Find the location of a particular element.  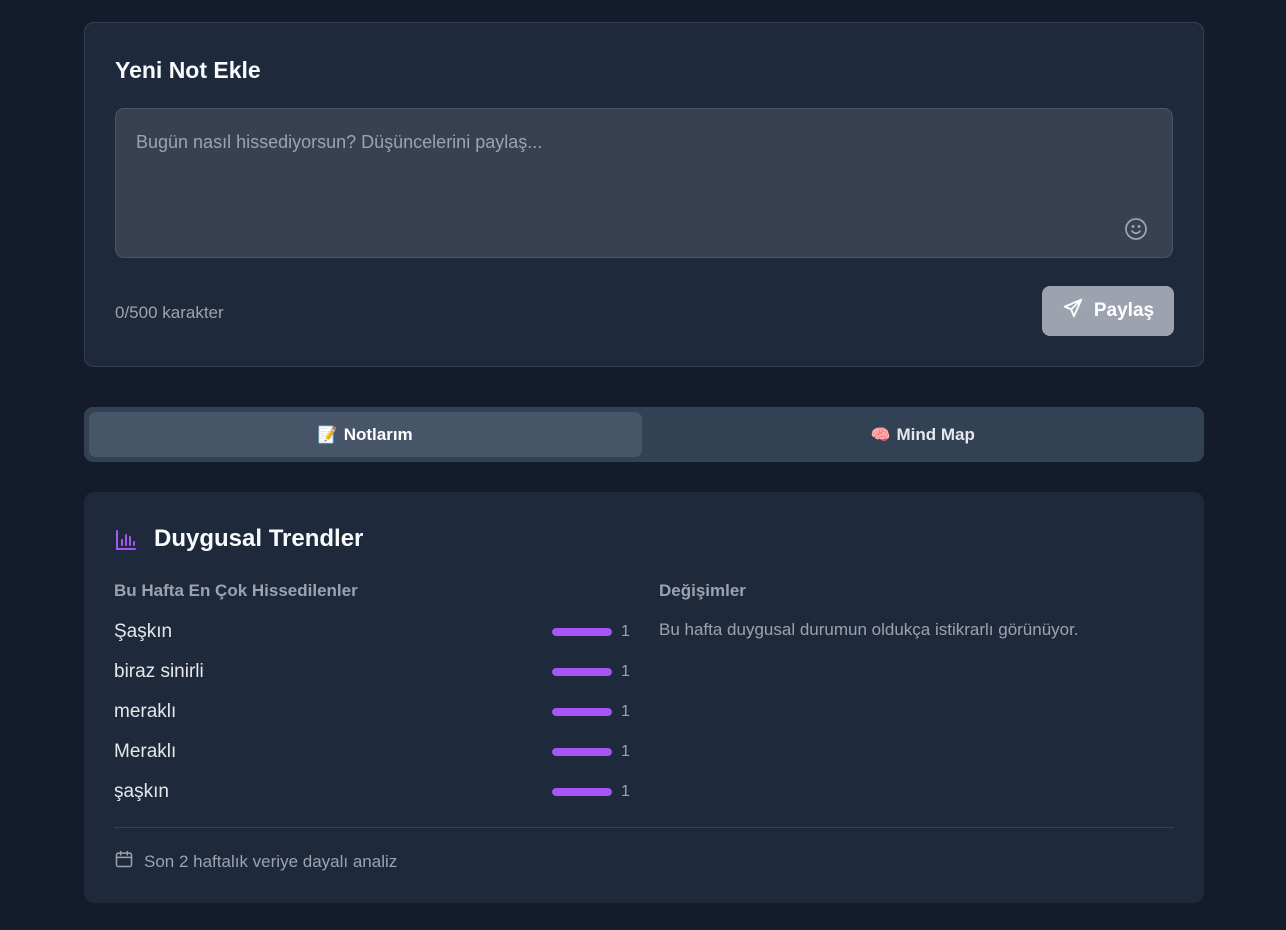

emotion-name: meraklı is located at coordinates (145, 711).